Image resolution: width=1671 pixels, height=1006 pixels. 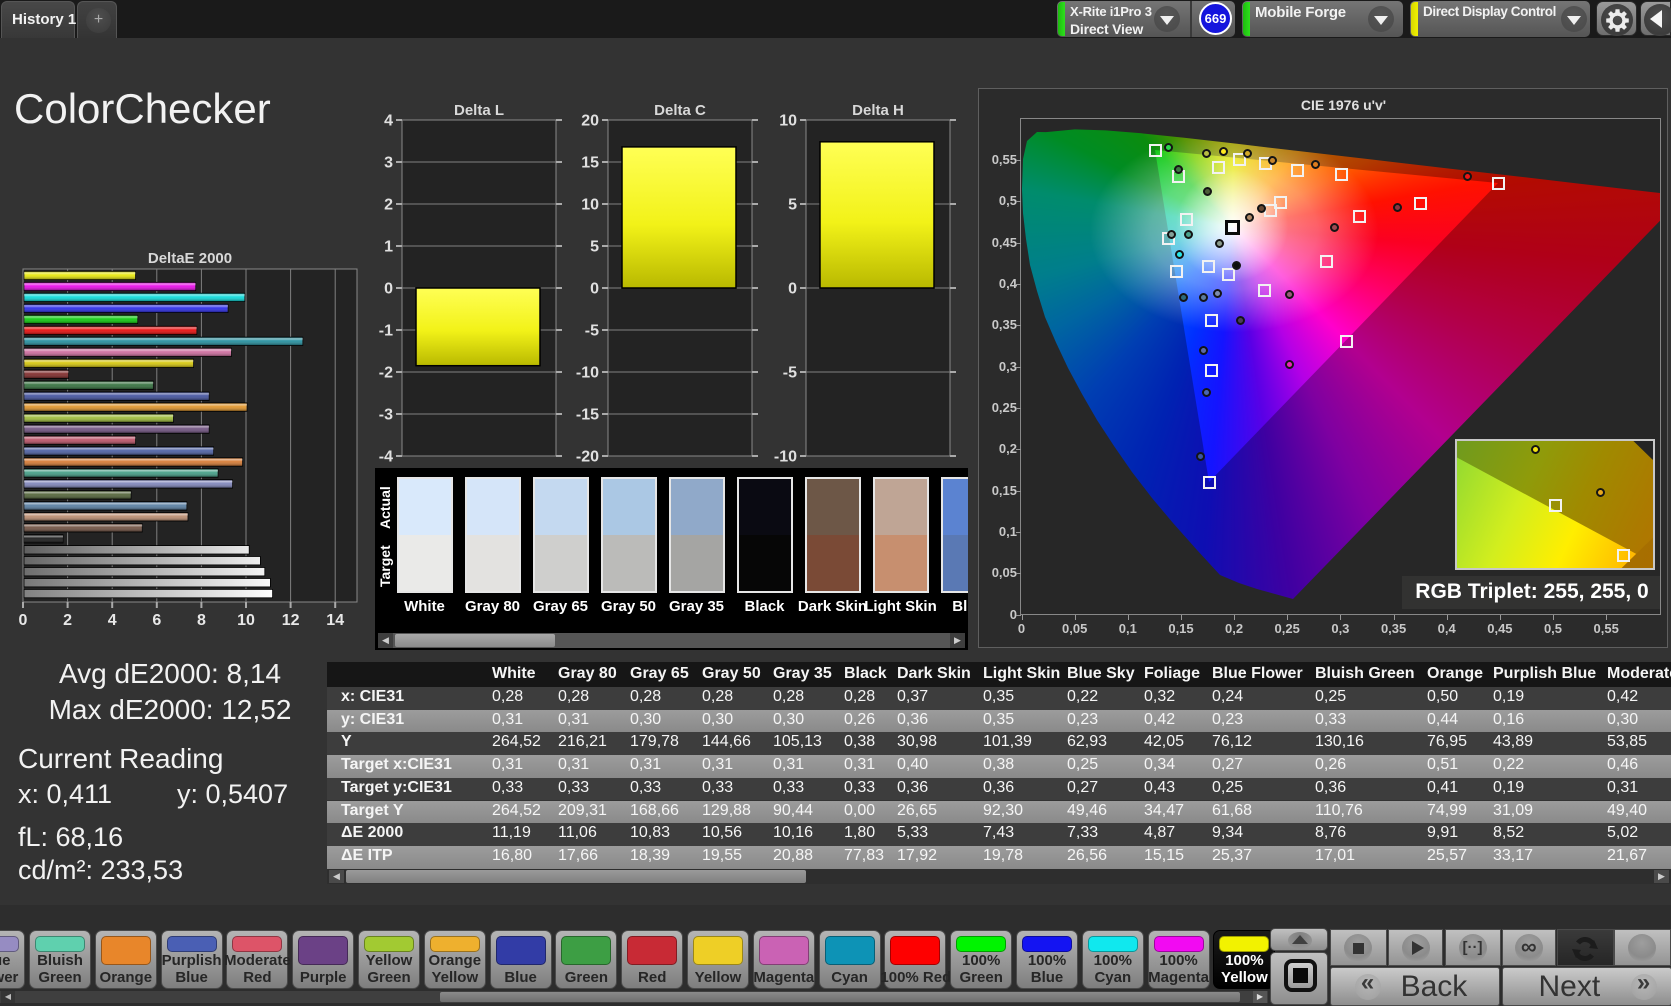 I want to click on svg-text: -15, so click(x=587, y=415).